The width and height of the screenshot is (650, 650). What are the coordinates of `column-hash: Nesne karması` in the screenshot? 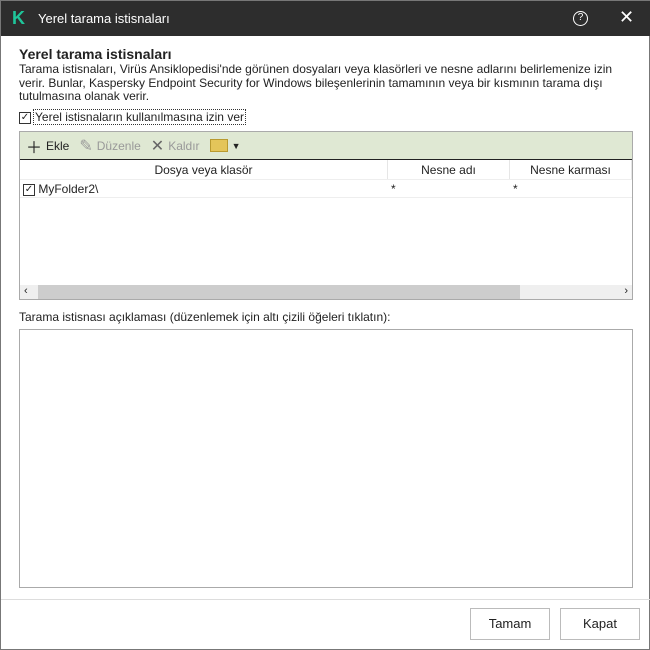 It's located at (571, 169).